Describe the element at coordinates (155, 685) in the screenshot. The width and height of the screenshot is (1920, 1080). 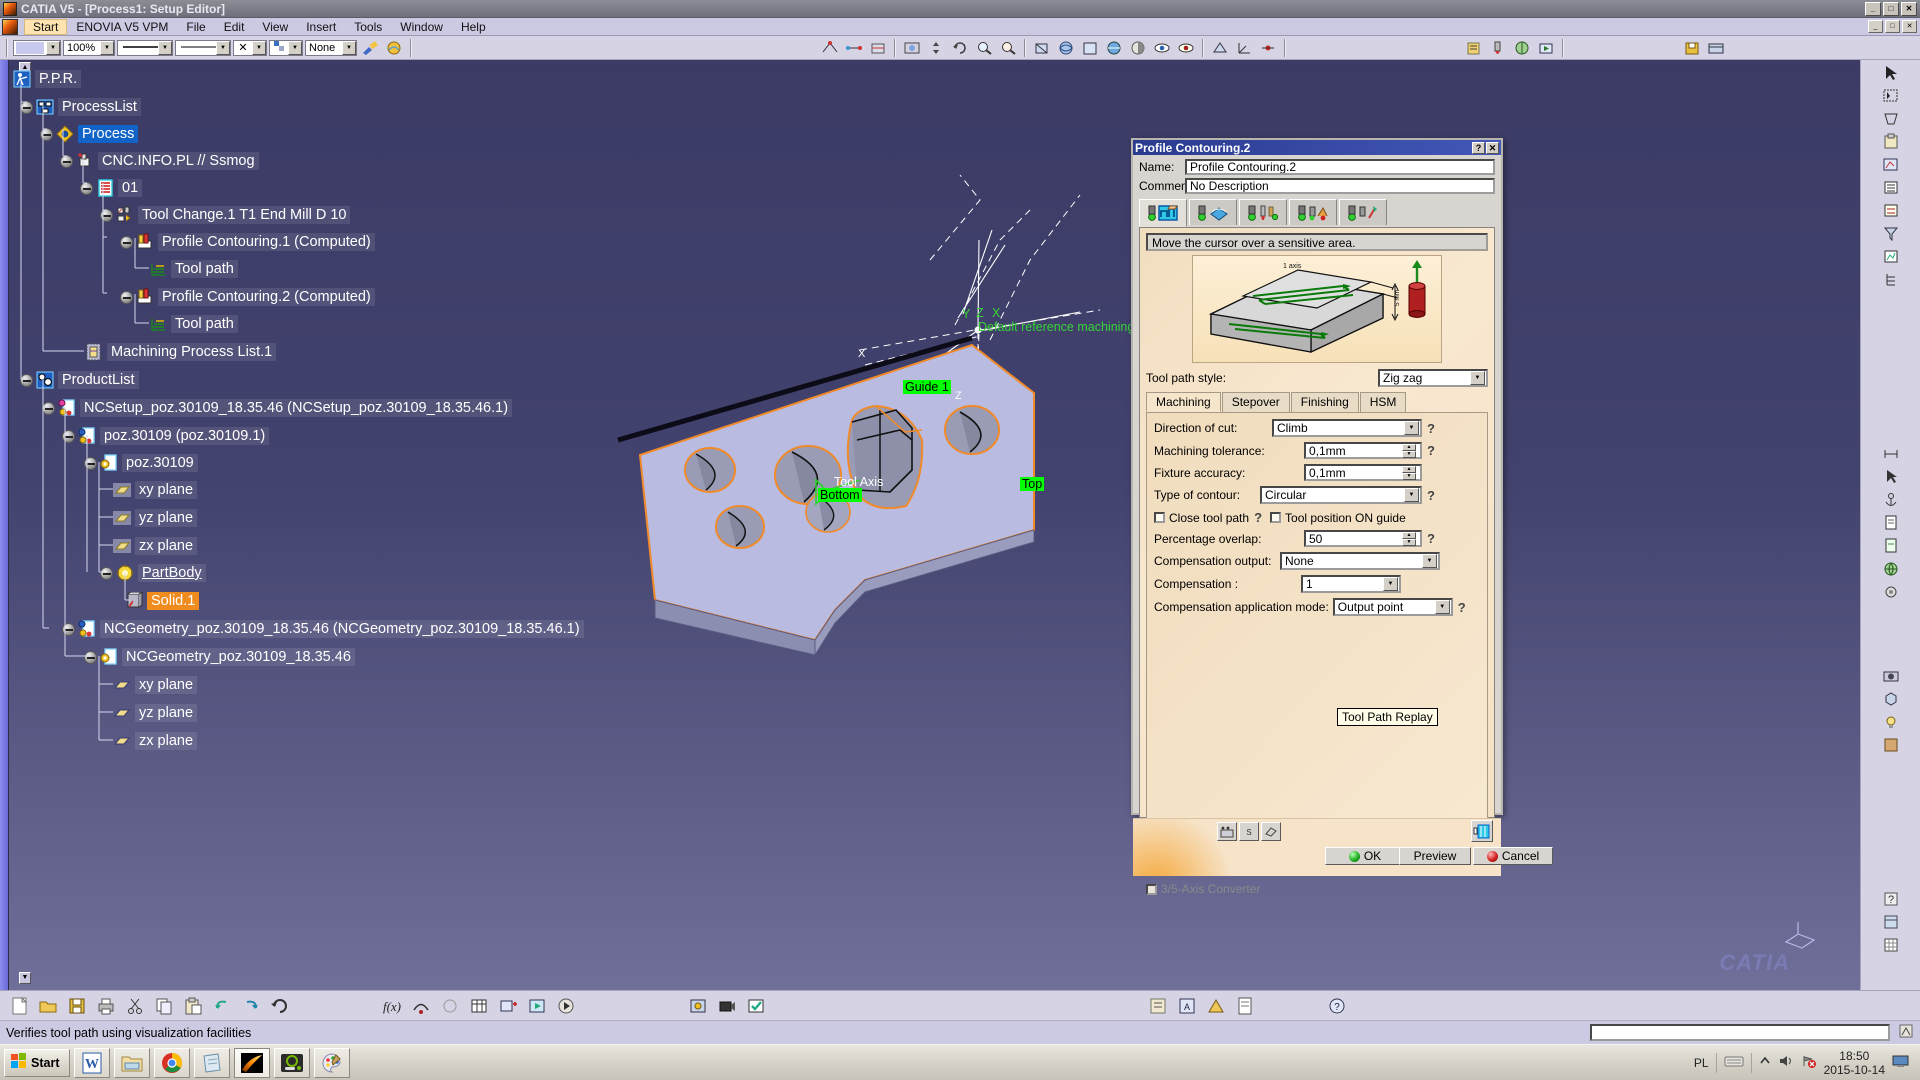
I see `tree-item-xy-plane-2: xy plane` at that location.